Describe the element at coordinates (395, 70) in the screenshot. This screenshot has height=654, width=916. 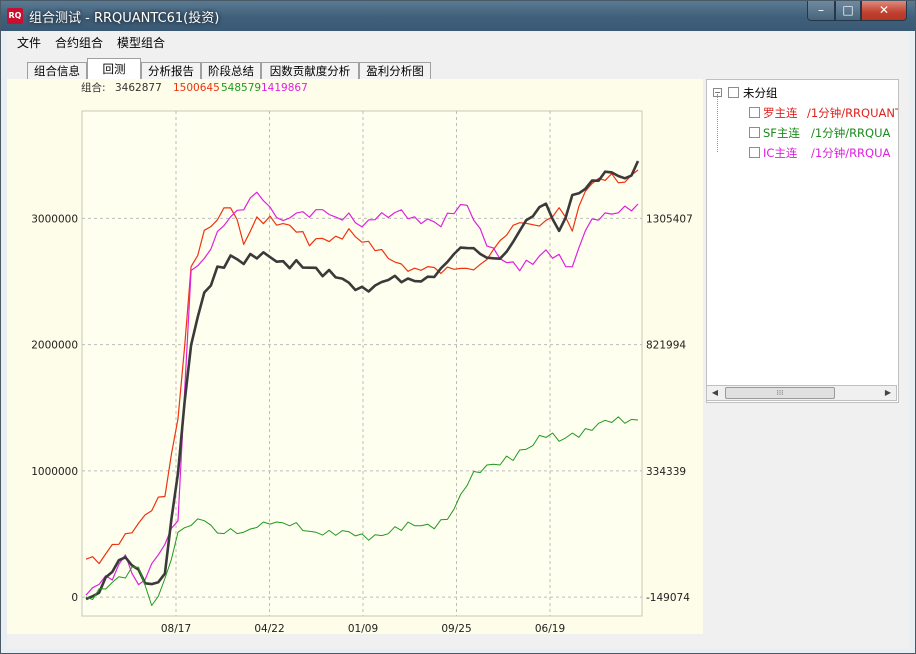
I see `tab-profit-chart: 盈利分析图` at that location.